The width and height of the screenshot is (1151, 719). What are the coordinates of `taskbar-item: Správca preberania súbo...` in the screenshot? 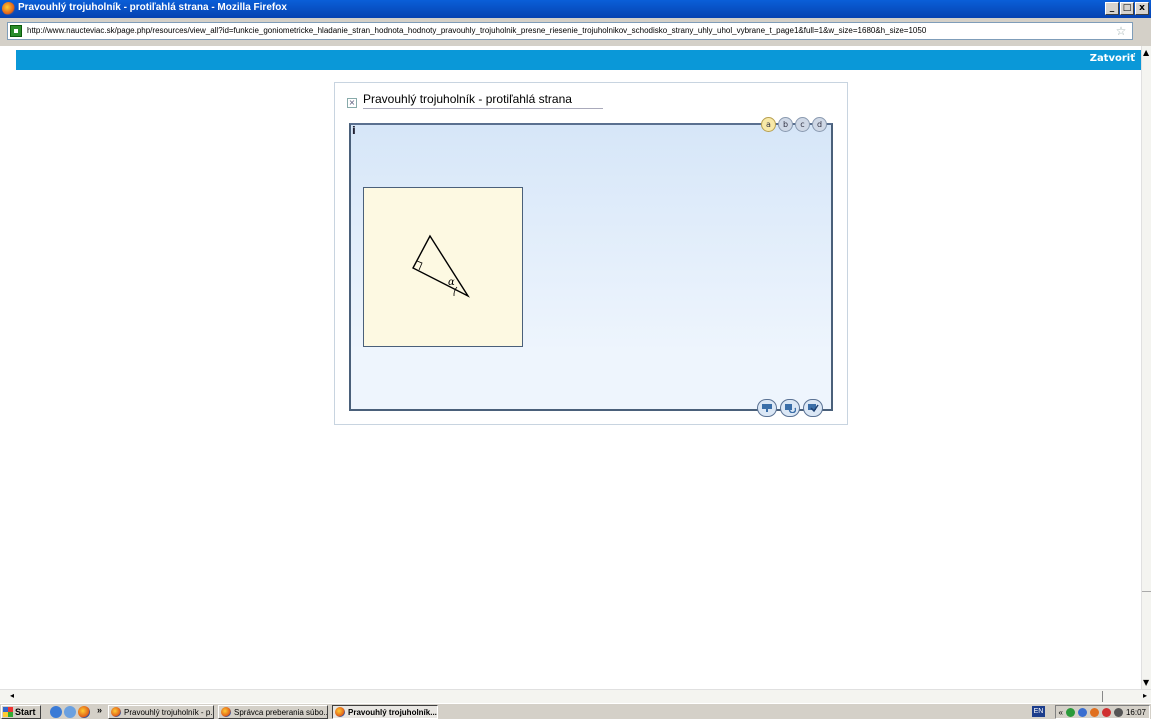 It's located at (273, 712).